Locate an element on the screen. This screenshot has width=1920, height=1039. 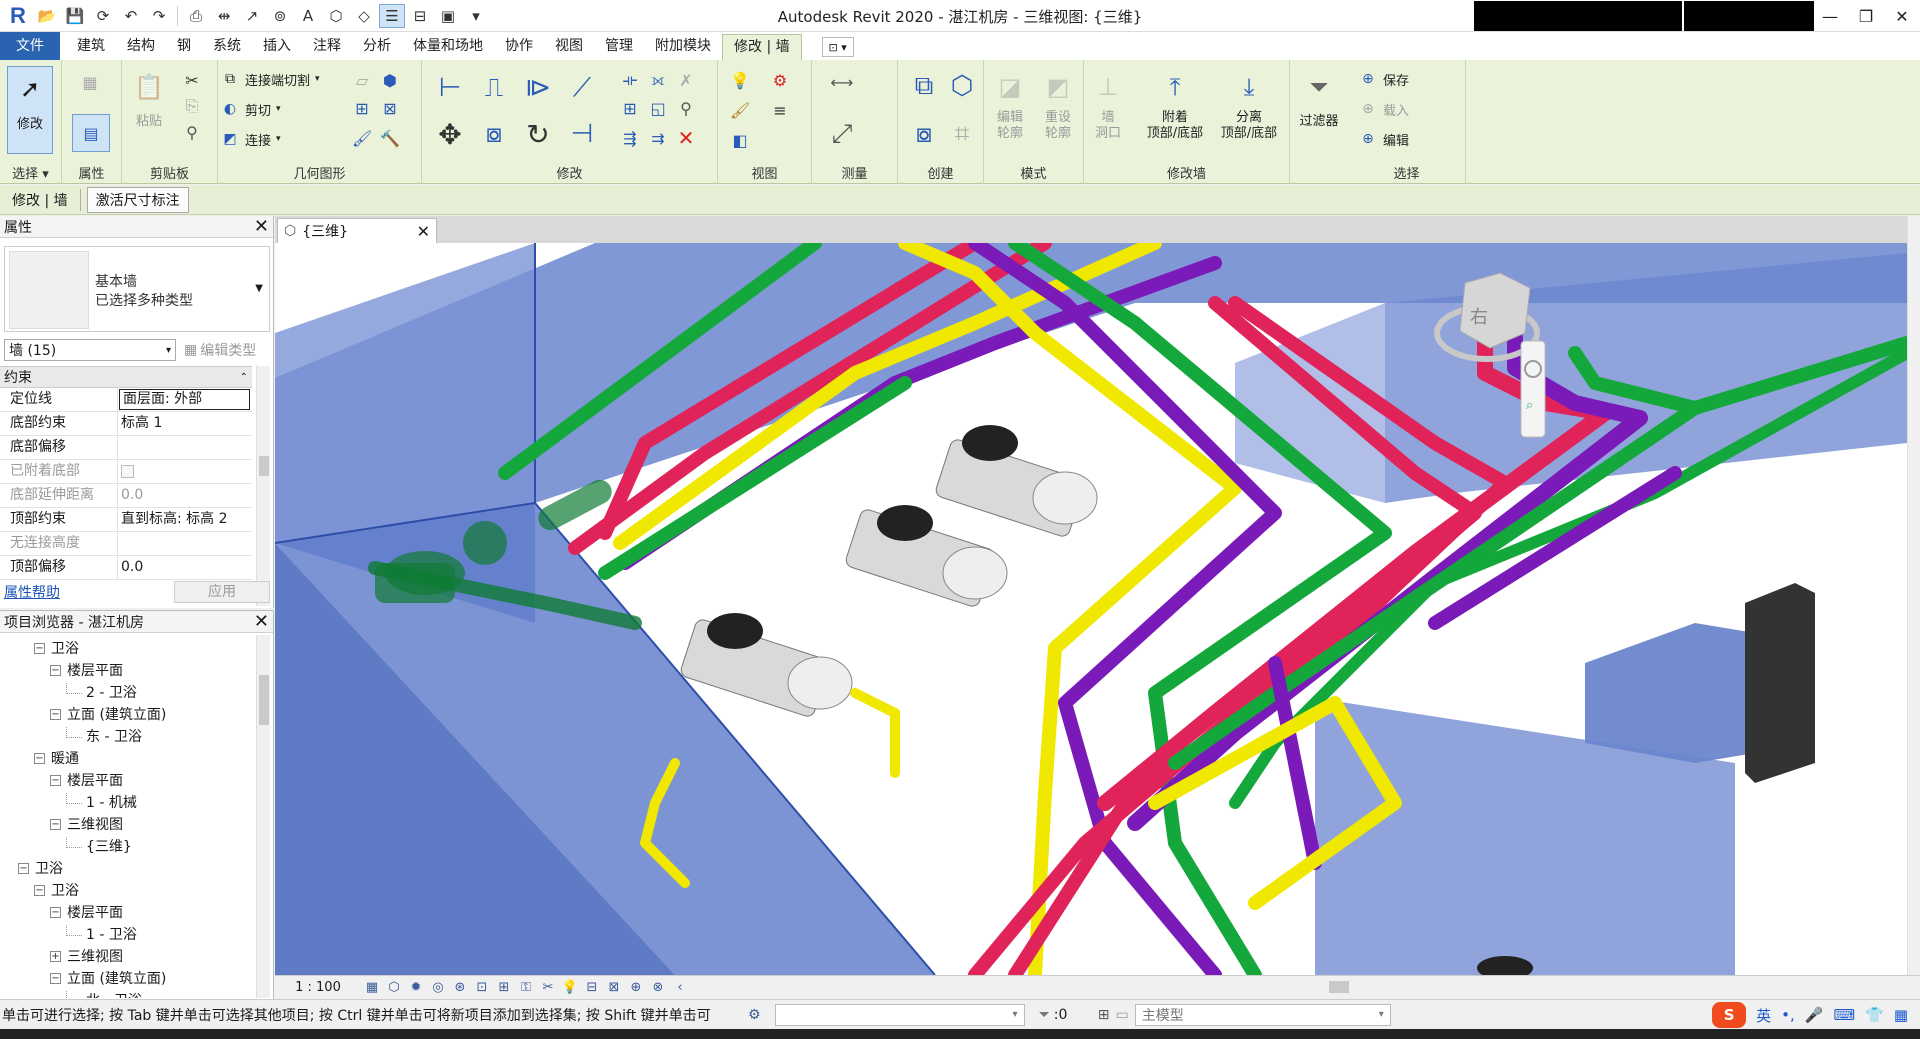
property-row: 顶部约束 直到标高: 标高 2 is located at coordinates (126, 520).